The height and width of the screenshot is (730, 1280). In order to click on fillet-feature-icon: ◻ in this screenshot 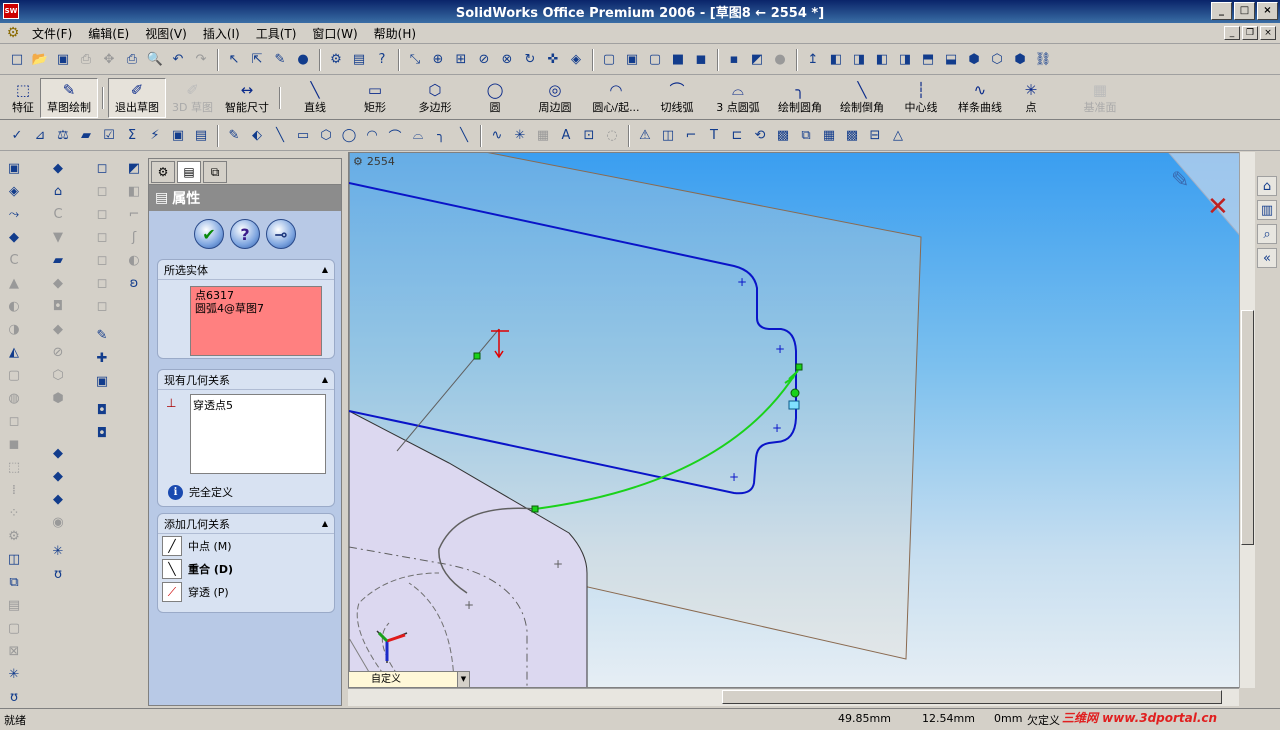, I will do `click(14, 421)`.